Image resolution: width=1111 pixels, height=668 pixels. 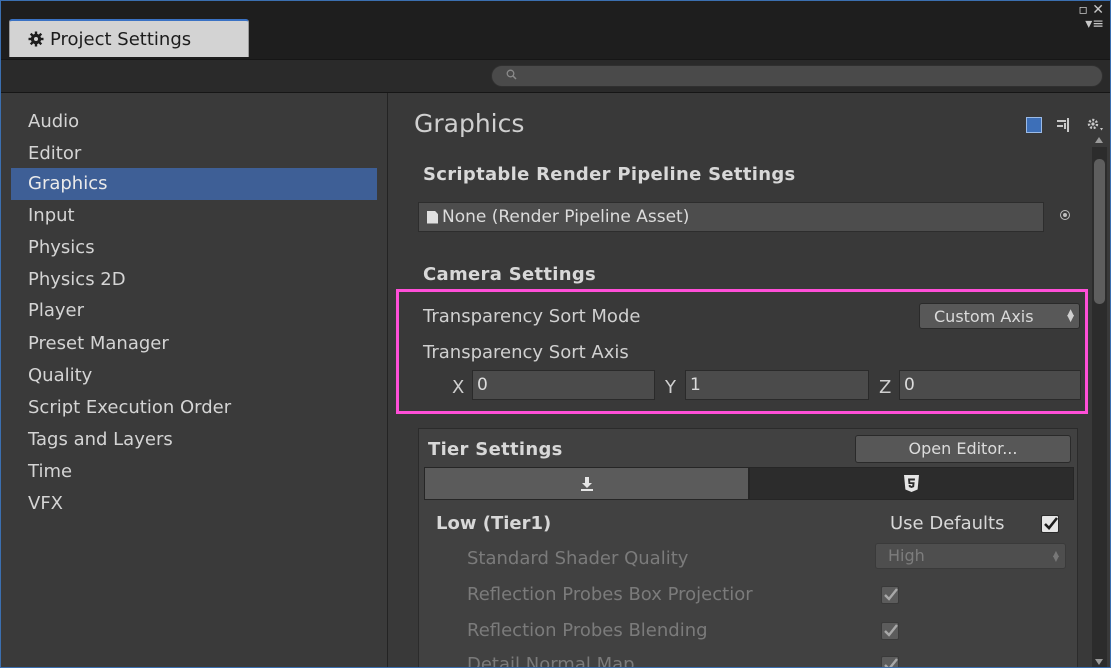 I want to click on use-defaults-checkbox, so click(x=1050, y=524).